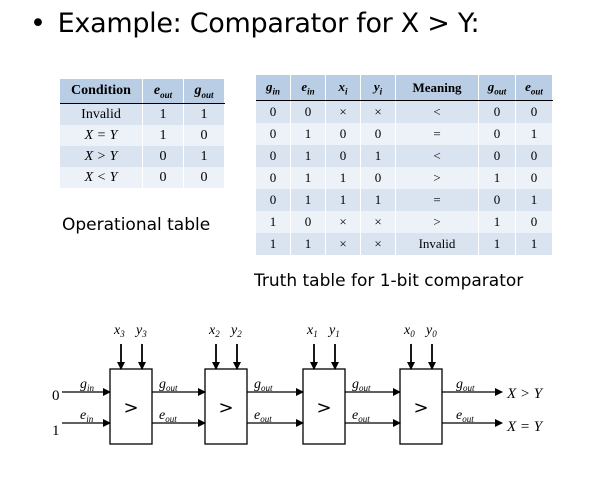 This screenshot has height=485, width=599. Describe the element at coordinates (315, 334) in the screenshot. I see `stage-x-label-sub: 1` at that location.